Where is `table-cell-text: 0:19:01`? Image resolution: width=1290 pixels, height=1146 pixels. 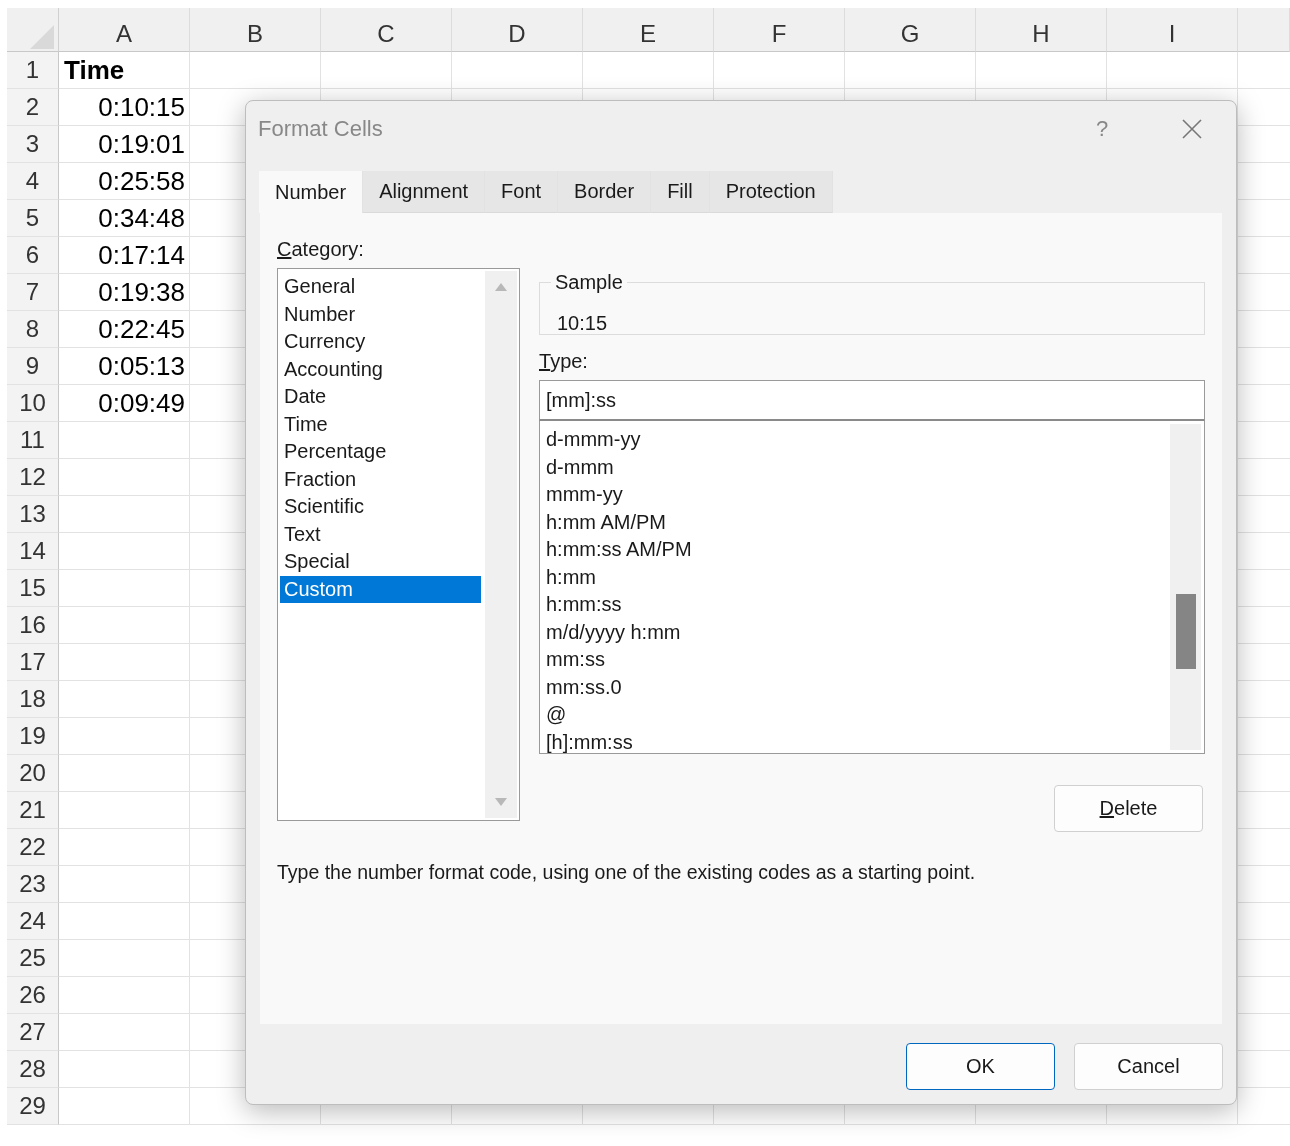 table-cell-text: 0:19:01 is located at coordinates (141, 144).